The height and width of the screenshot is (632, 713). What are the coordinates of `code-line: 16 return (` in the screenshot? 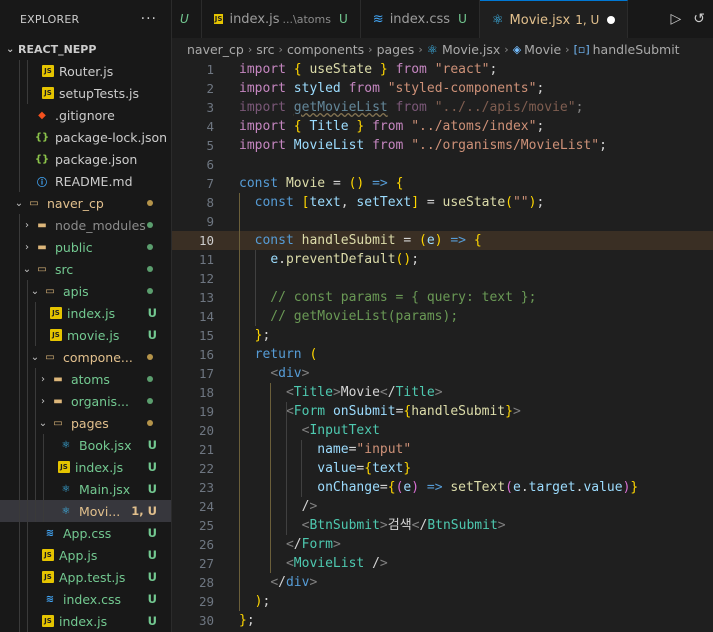 It's located at (442, 354).